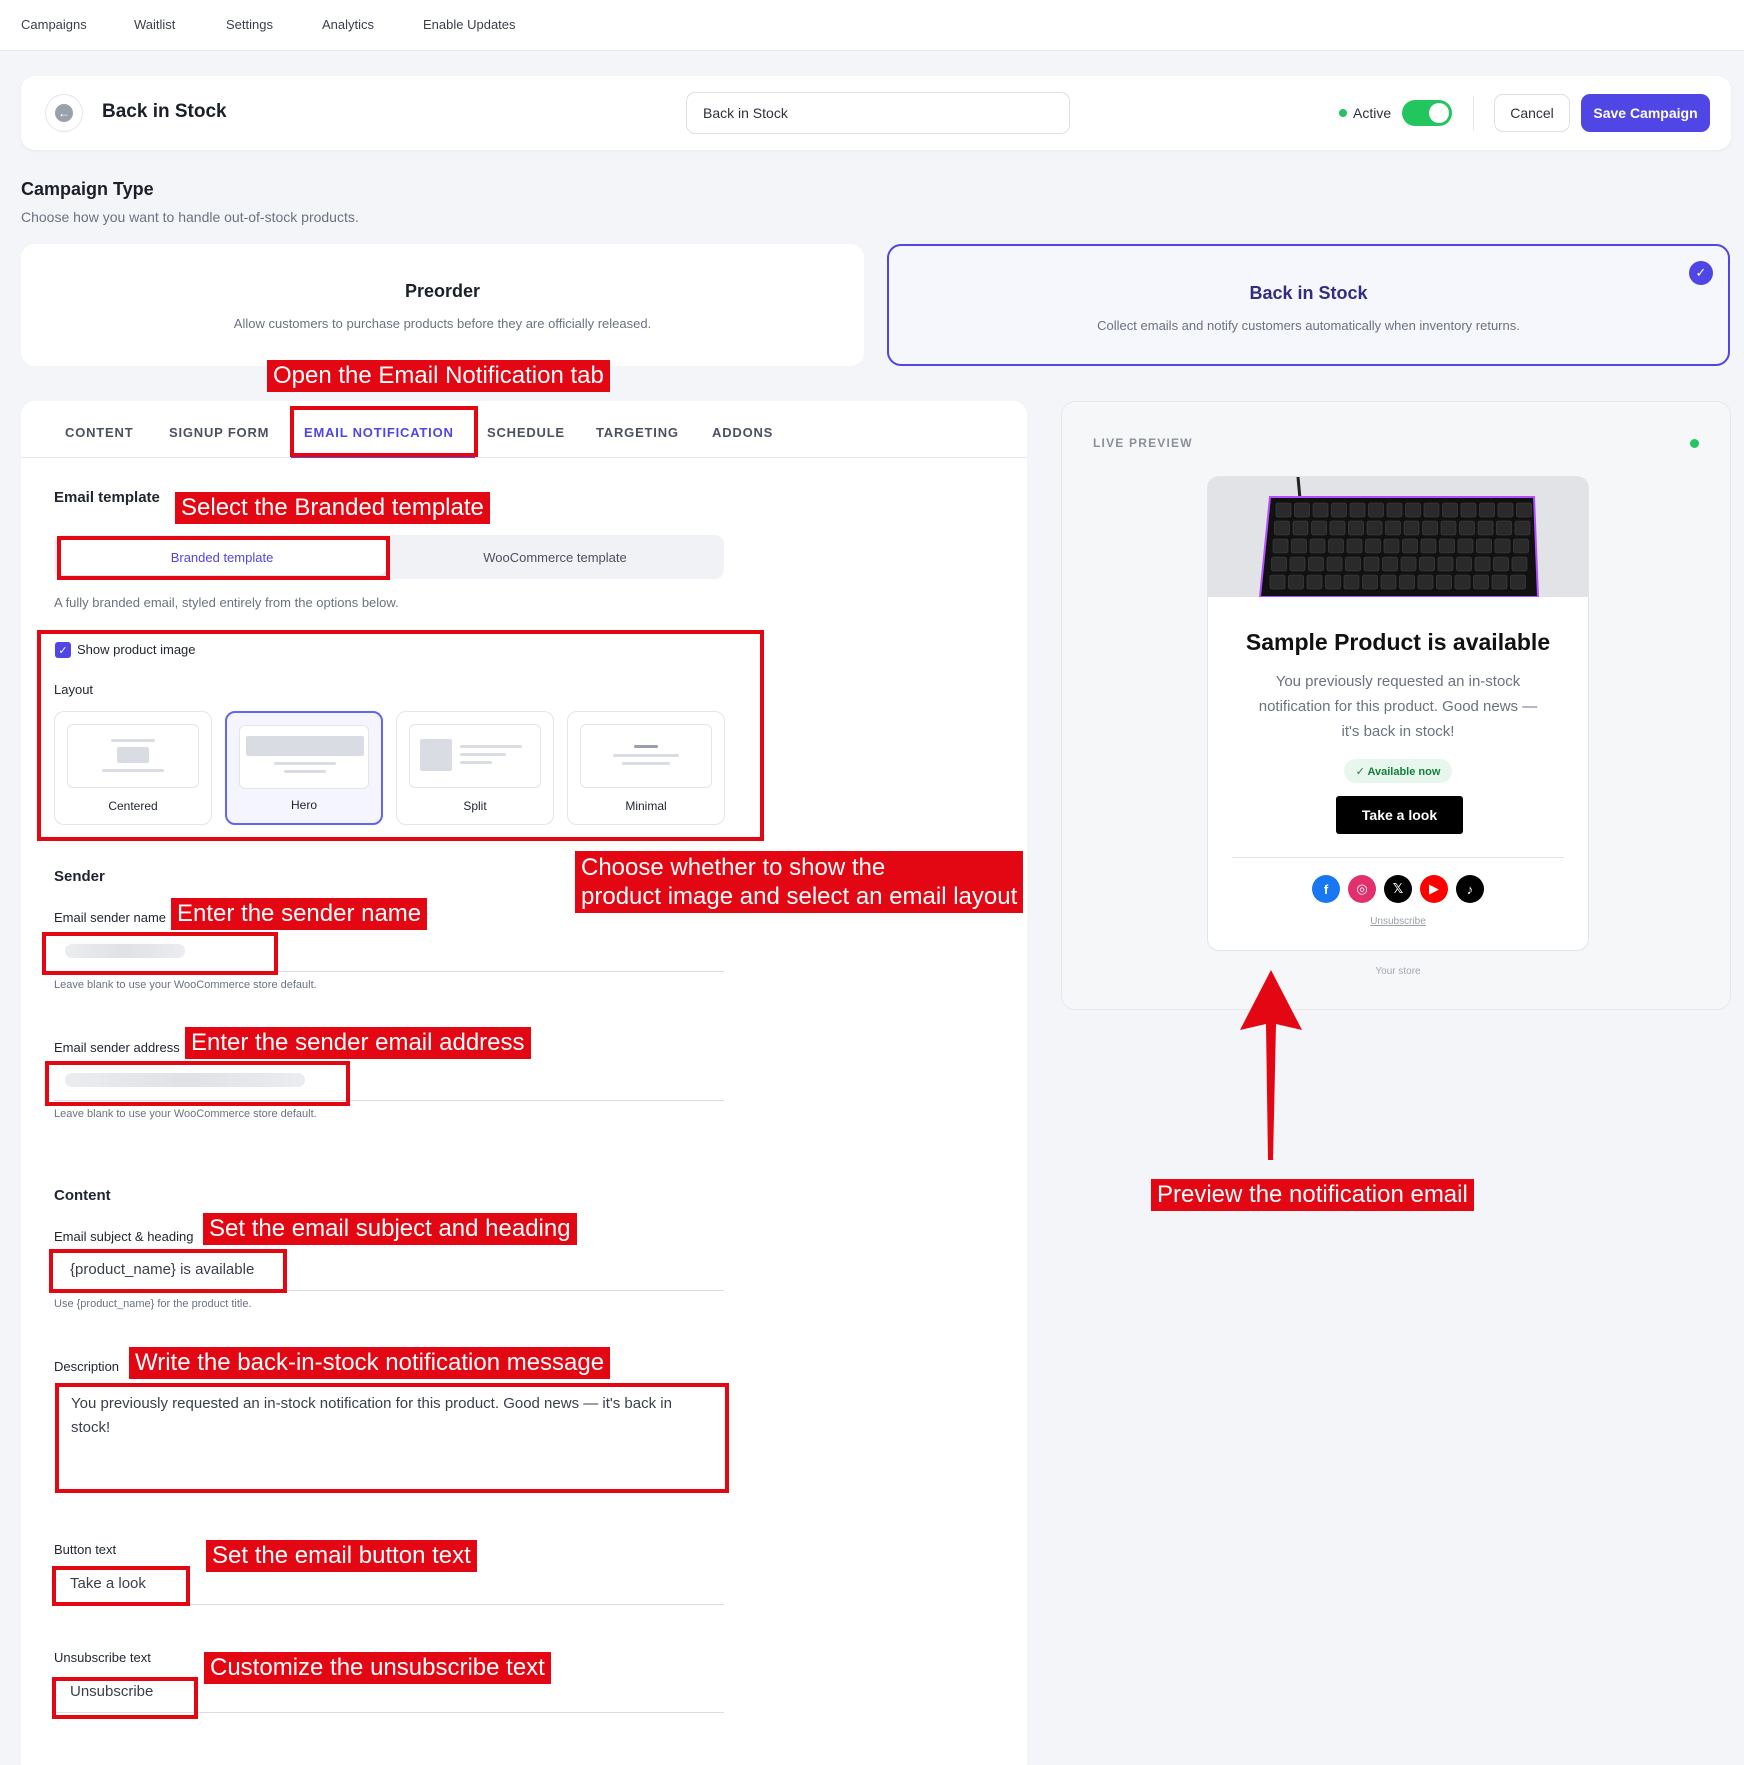  What do you see at coordinates (1398, 889) in the screenshot?
I see `x-icon: 𝕏` at bounding box center [1398, 889].